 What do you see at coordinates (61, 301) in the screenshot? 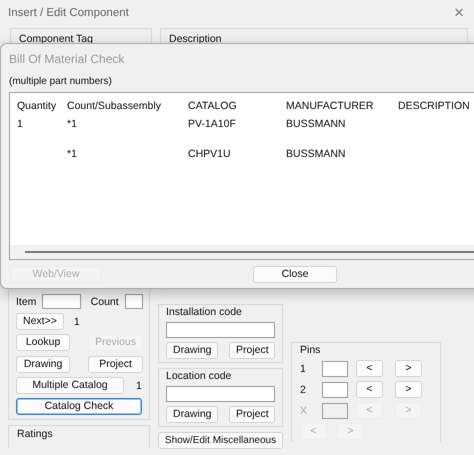
I see `item-field` at bounding box center [61, 301].